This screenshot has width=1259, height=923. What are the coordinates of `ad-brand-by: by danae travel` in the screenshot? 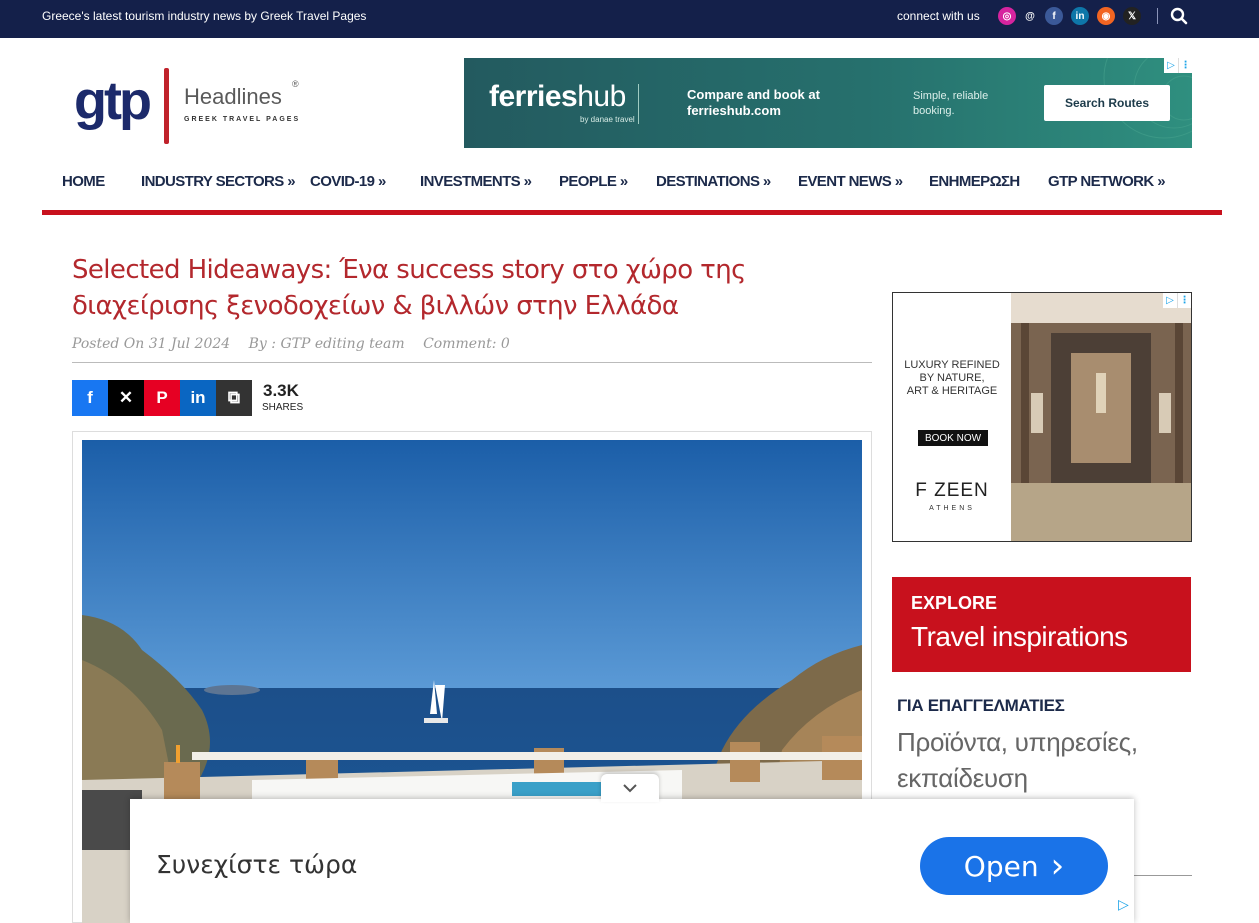 It's located at (607, 119).